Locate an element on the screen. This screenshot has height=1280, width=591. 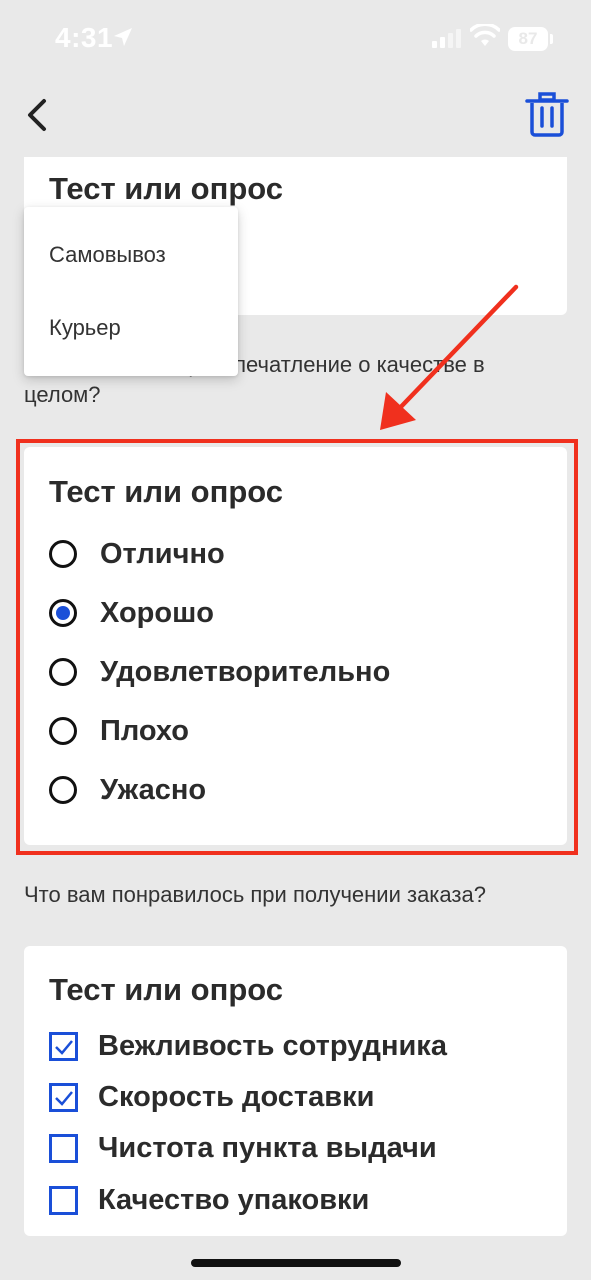
checkbox-option-packaging: Качество упаковки is located at coordinates (209, 1200).